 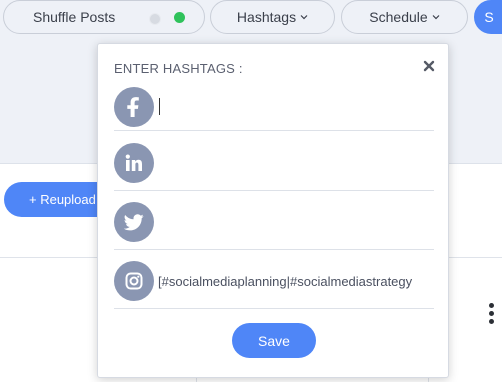 What do you see at coordinates (134, 107) in the screenshot?
I see `facebook-icon` at bounding box center [134, 107].